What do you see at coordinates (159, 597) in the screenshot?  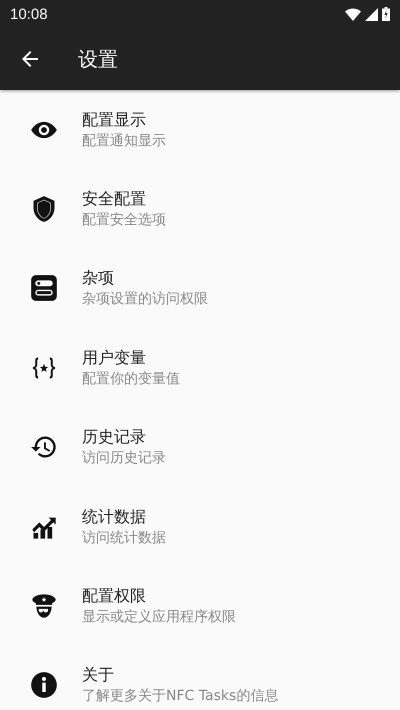 I see `setting-title: 配置权限` at bounding box center [159, 597].